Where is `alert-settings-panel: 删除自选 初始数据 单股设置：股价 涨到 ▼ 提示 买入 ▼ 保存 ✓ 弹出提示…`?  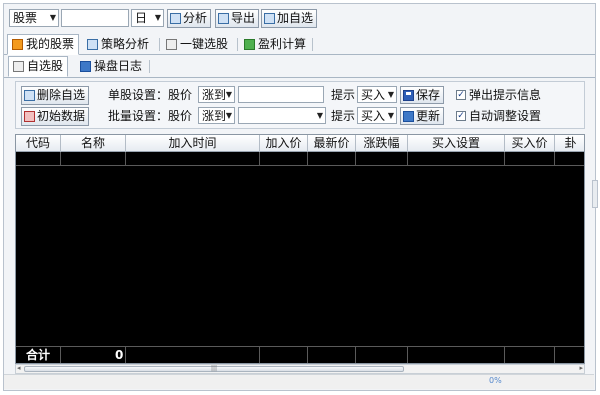 alert-settings-panel: 删除自选 初始数据 单股设置：股价 涨到 ▼ 提示 买入 ▼ 保存 ✓ 弹出提示… is located at coordinates (300, 105).